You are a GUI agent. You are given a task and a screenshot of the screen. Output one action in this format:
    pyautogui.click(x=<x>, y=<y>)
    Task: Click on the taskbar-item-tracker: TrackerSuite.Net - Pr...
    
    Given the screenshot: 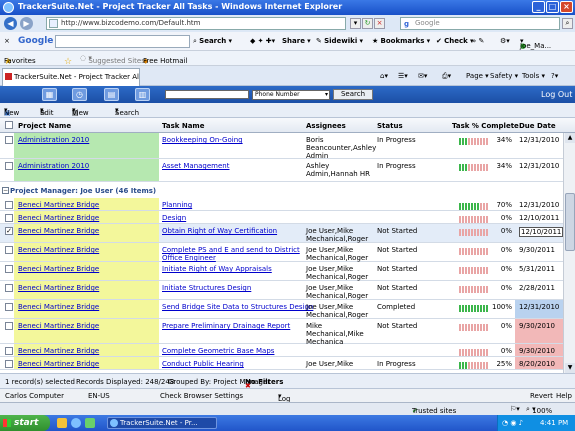 What is the action you would take?
    pyautogui.click(x=162, y=423)
    